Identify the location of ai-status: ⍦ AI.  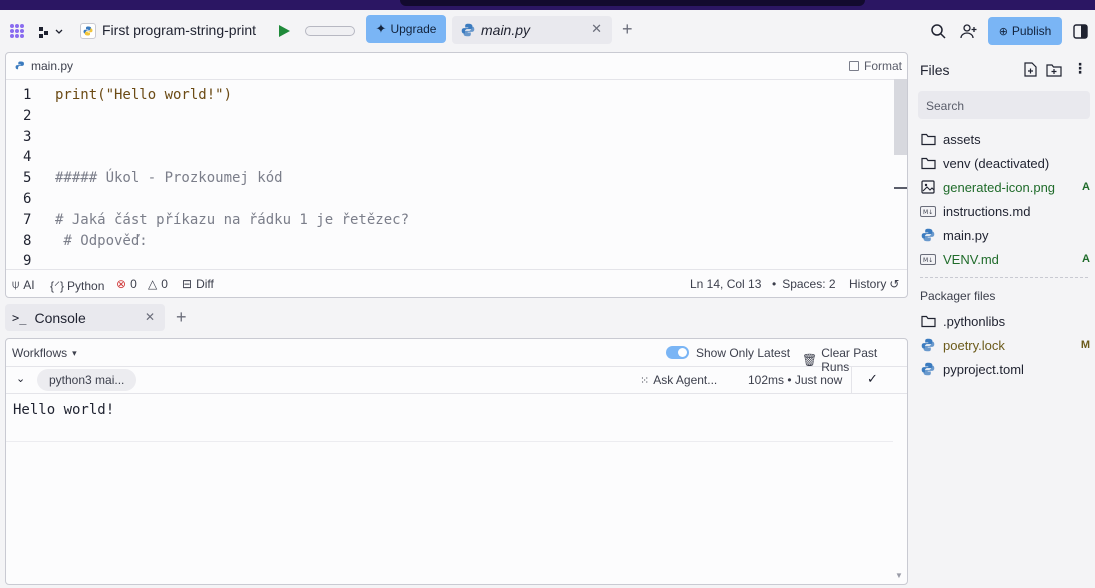
(23, 284).